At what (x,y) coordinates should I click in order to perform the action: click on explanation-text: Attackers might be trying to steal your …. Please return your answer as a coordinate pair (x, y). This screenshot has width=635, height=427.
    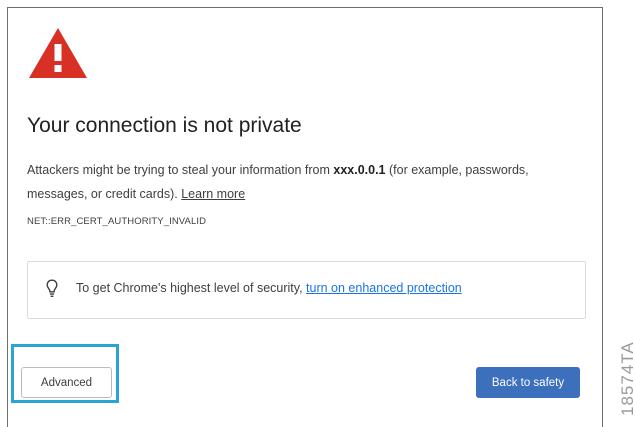
    Looking at the image, I should click on (297, 182).